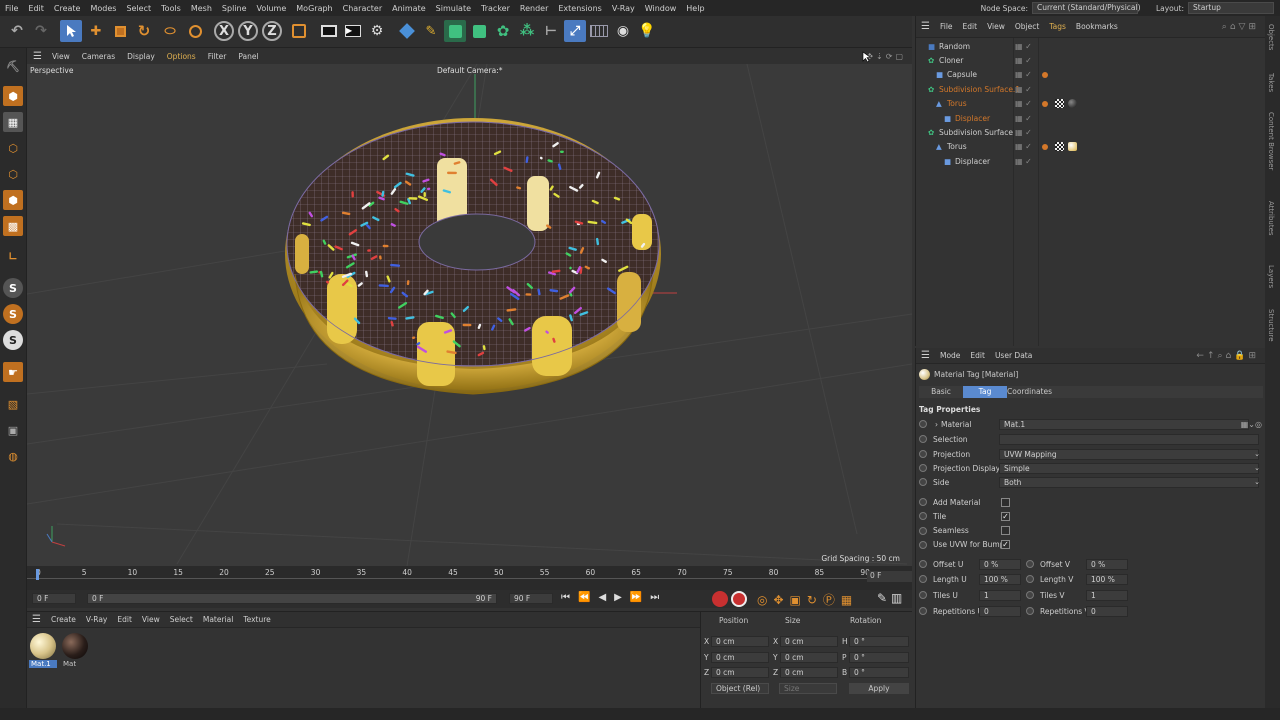 The image size is (1280, 720). What do you see at coordinates (314, 8) in the screenshot?
I see `menu-mograph: MoGraph` at bounding box center [314, 8].